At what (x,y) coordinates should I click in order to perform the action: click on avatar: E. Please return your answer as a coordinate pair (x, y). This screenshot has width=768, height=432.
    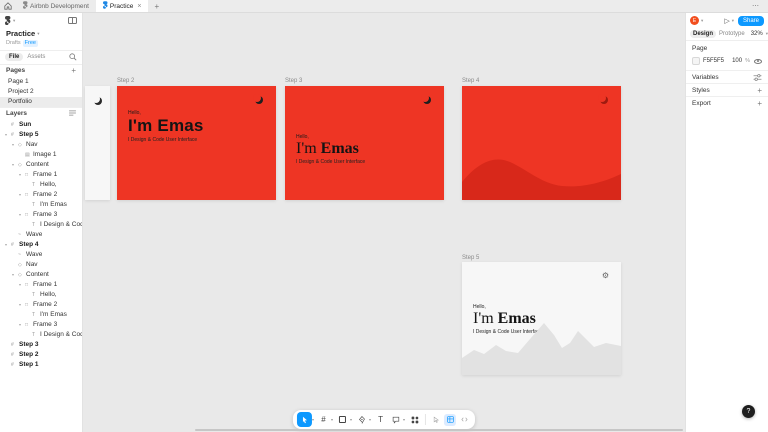
    Looking at the image, I should click on (694, 20).